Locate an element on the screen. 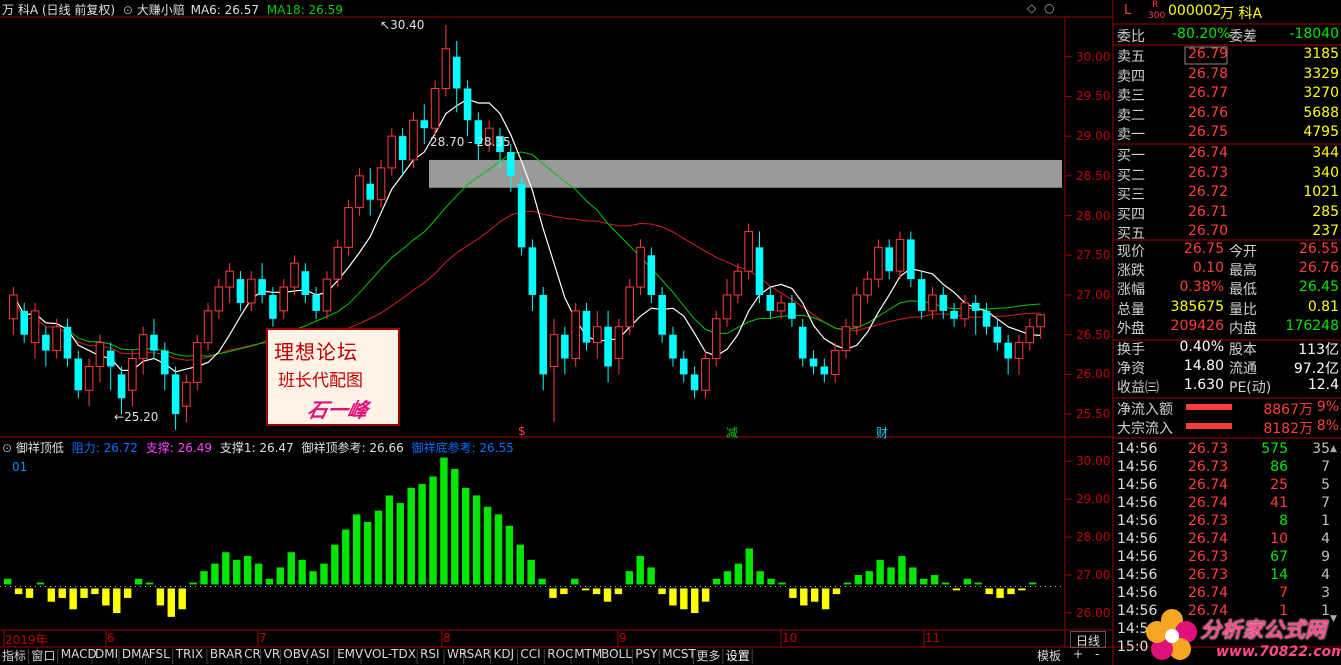 Image resolution: width=1341 pixels, height=665 pixels. toolbar-item-cci: CCI is located at coordinates (530, 656).